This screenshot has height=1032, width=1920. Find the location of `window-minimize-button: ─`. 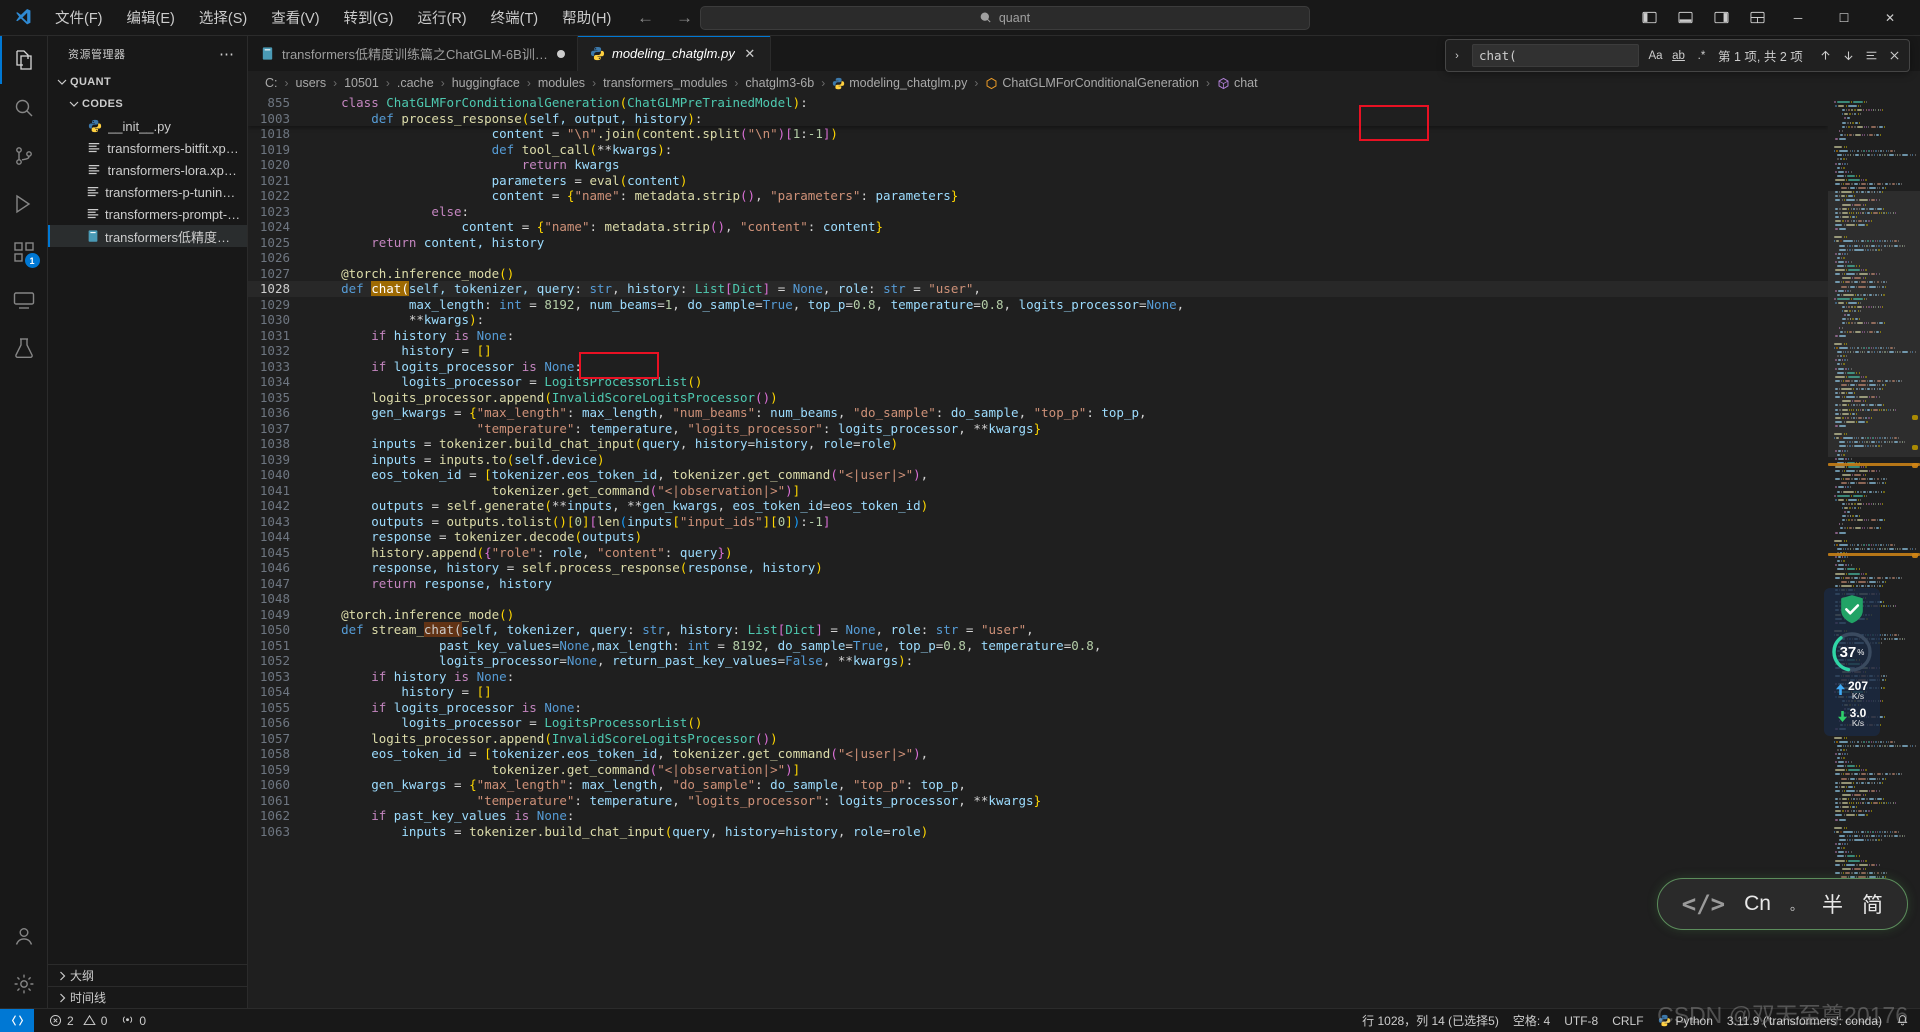

window-minimize-button: ─ is located at coordinates (1798, 18).